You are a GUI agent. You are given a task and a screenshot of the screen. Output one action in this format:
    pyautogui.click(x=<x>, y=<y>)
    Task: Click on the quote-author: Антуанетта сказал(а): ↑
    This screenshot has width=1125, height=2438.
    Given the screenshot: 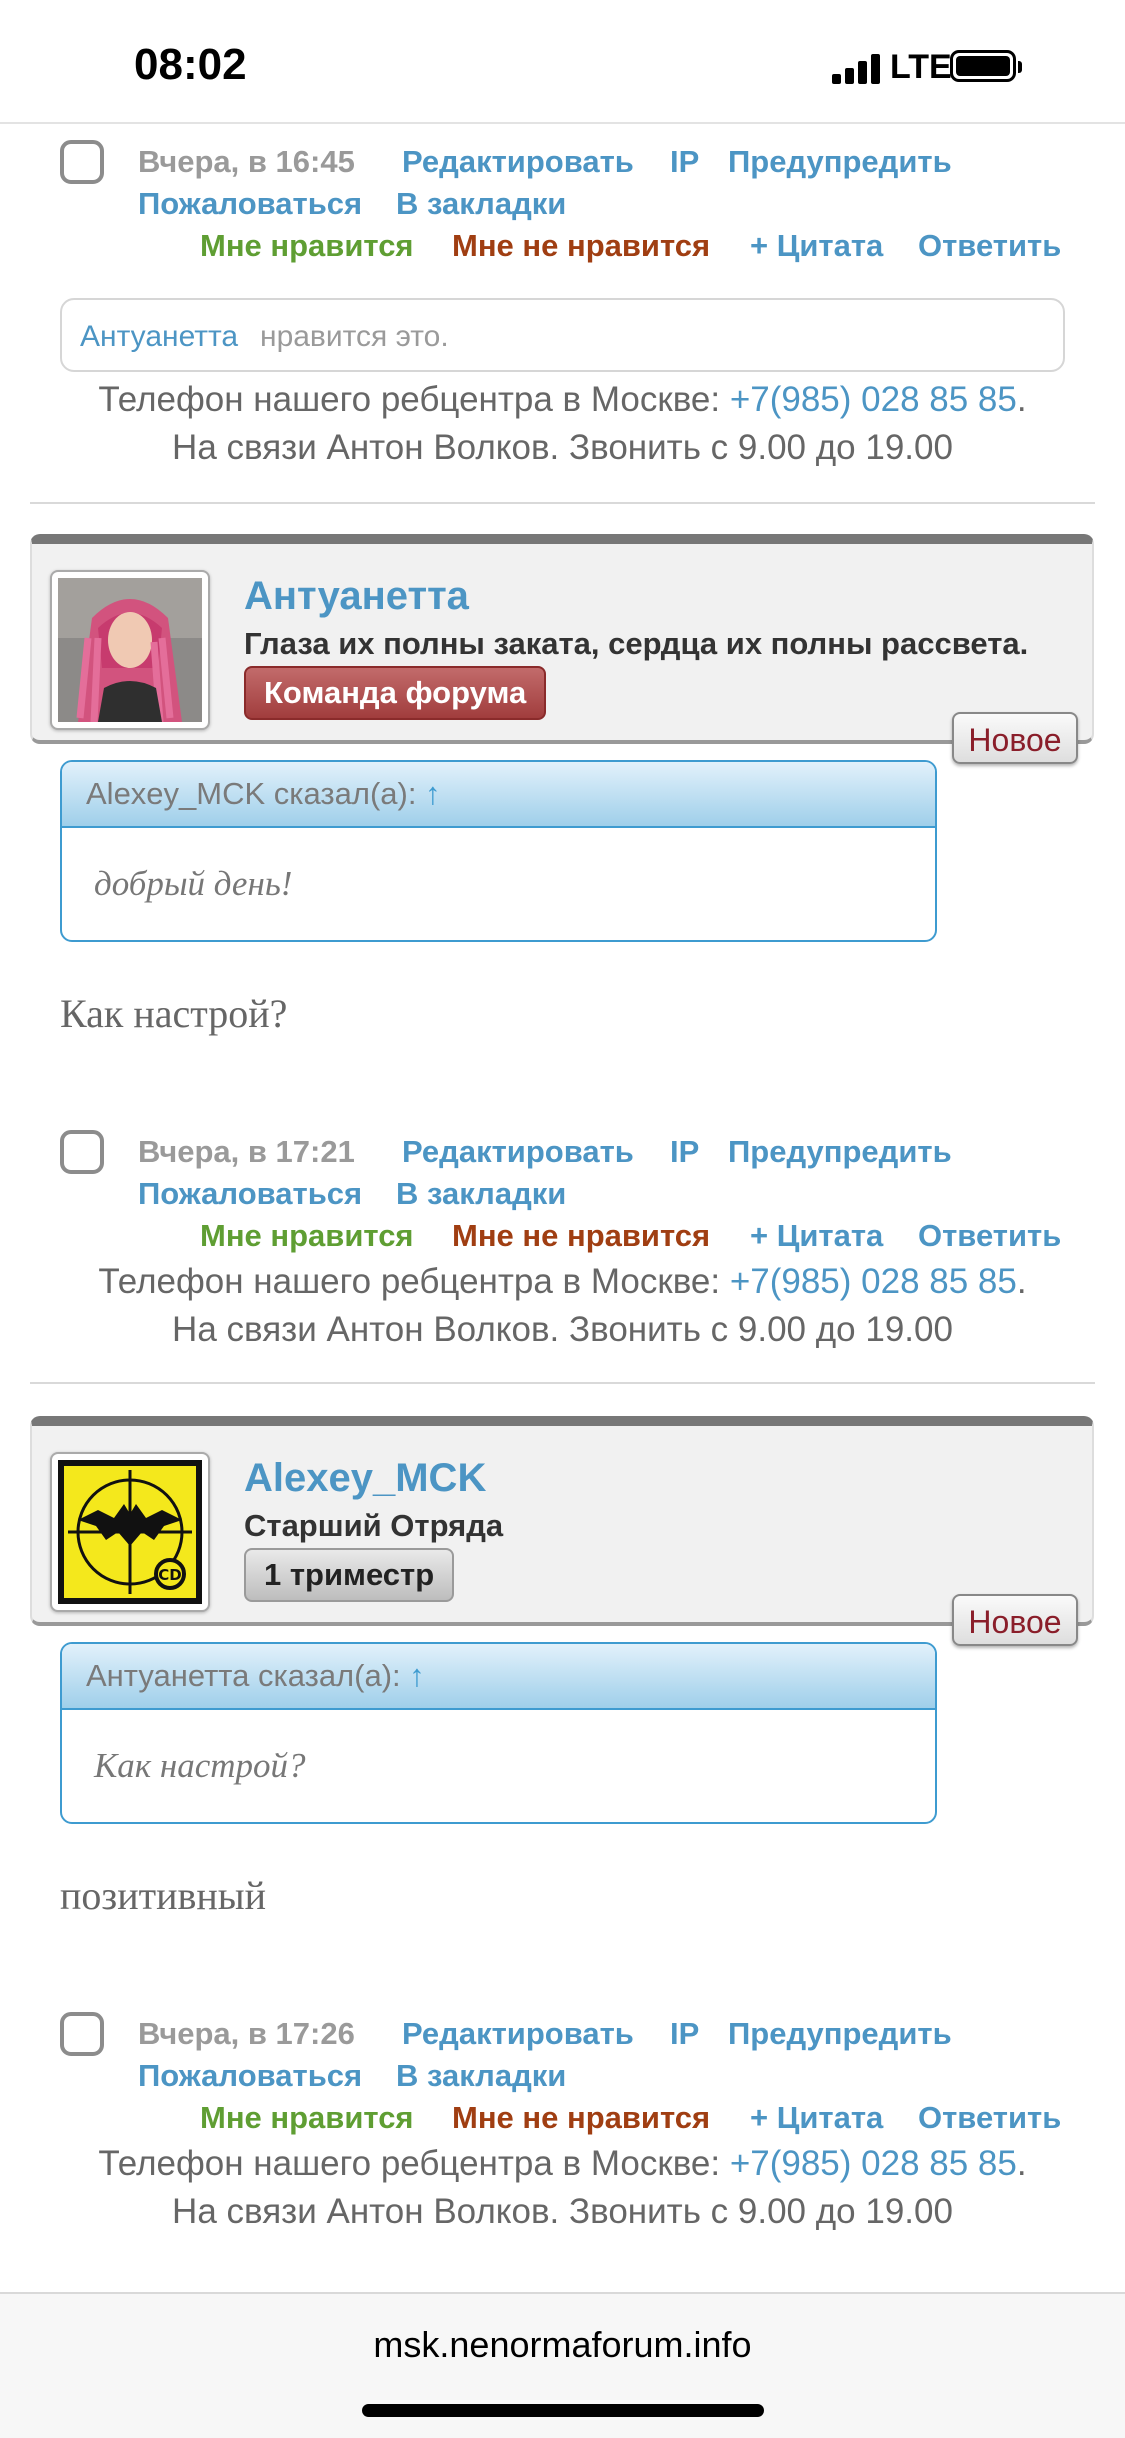 What is the action you would take?
    pyautogui.click(x=255, y=1676)
    